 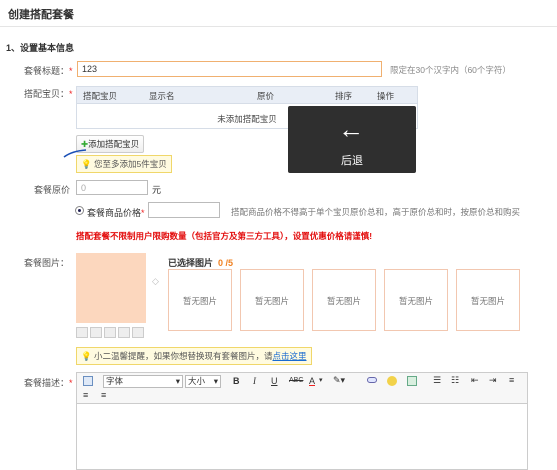 What do you see at coordinates (351, 129) in the screenshot?
I see `back-arrow-icon: ←` at bounding box center [351, 129].